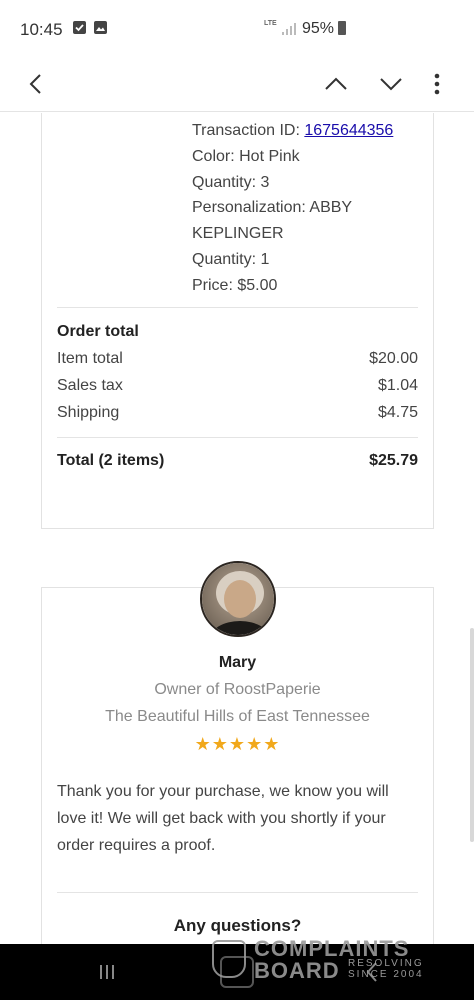 This screenshot has width=474, height=1000. Describe the element at coordinates (237, 28) in the screenshot. I see `status-bar: 10:45 LTE 95%` at that location.